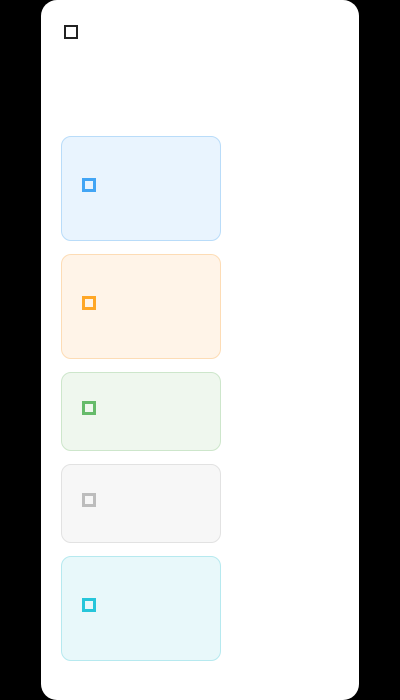 This screenshot has height=700, width=400. Describe the element at coordinates (200, 46) in the screenshot. I see `header` at that location.